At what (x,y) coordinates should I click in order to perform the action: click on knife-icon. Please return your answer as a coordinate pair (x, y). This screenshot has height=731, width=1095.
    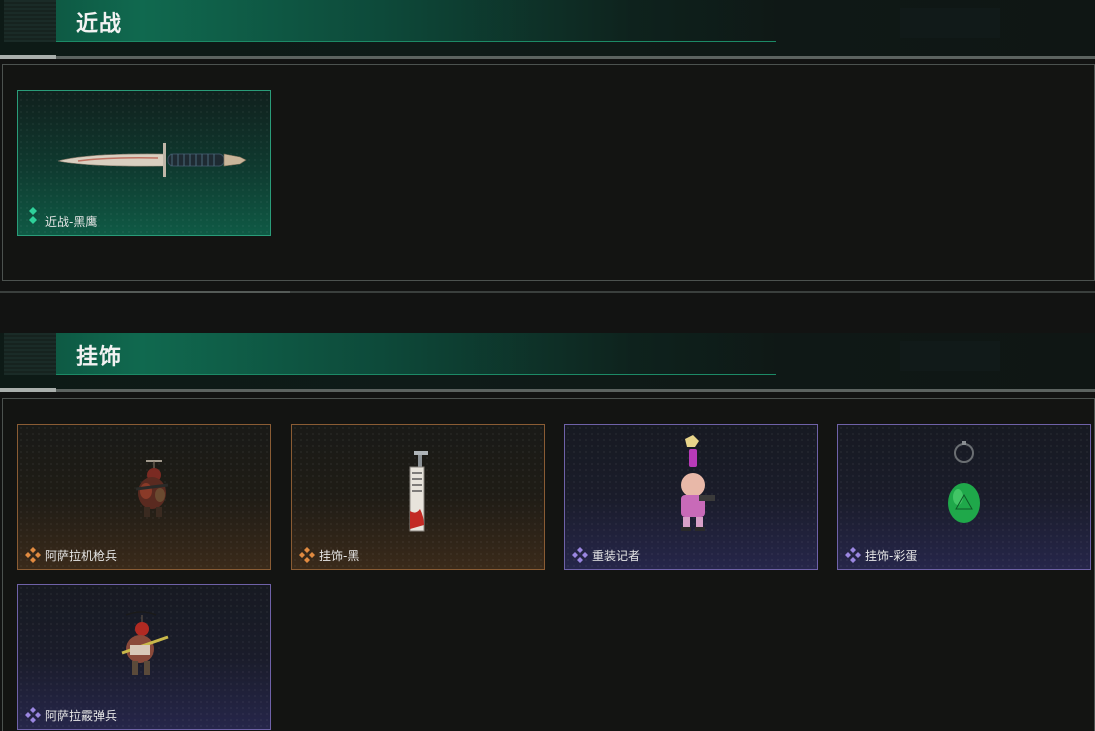
    Looking at the image, I should click on (152, 160).